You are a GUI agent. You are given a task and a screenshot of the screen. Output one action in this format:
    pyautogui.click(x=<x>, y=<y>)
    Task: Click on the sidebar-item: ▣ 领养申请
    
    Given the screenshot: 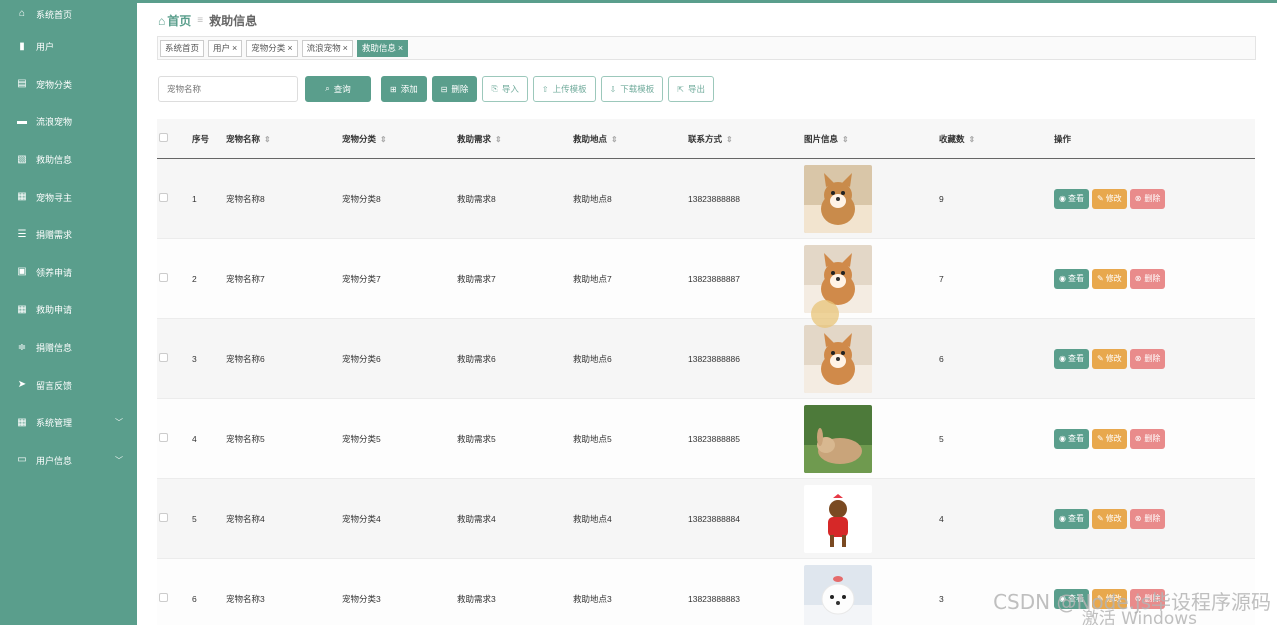 What is the action you would take?
    pyautogui.click(x=68, y=273)
    